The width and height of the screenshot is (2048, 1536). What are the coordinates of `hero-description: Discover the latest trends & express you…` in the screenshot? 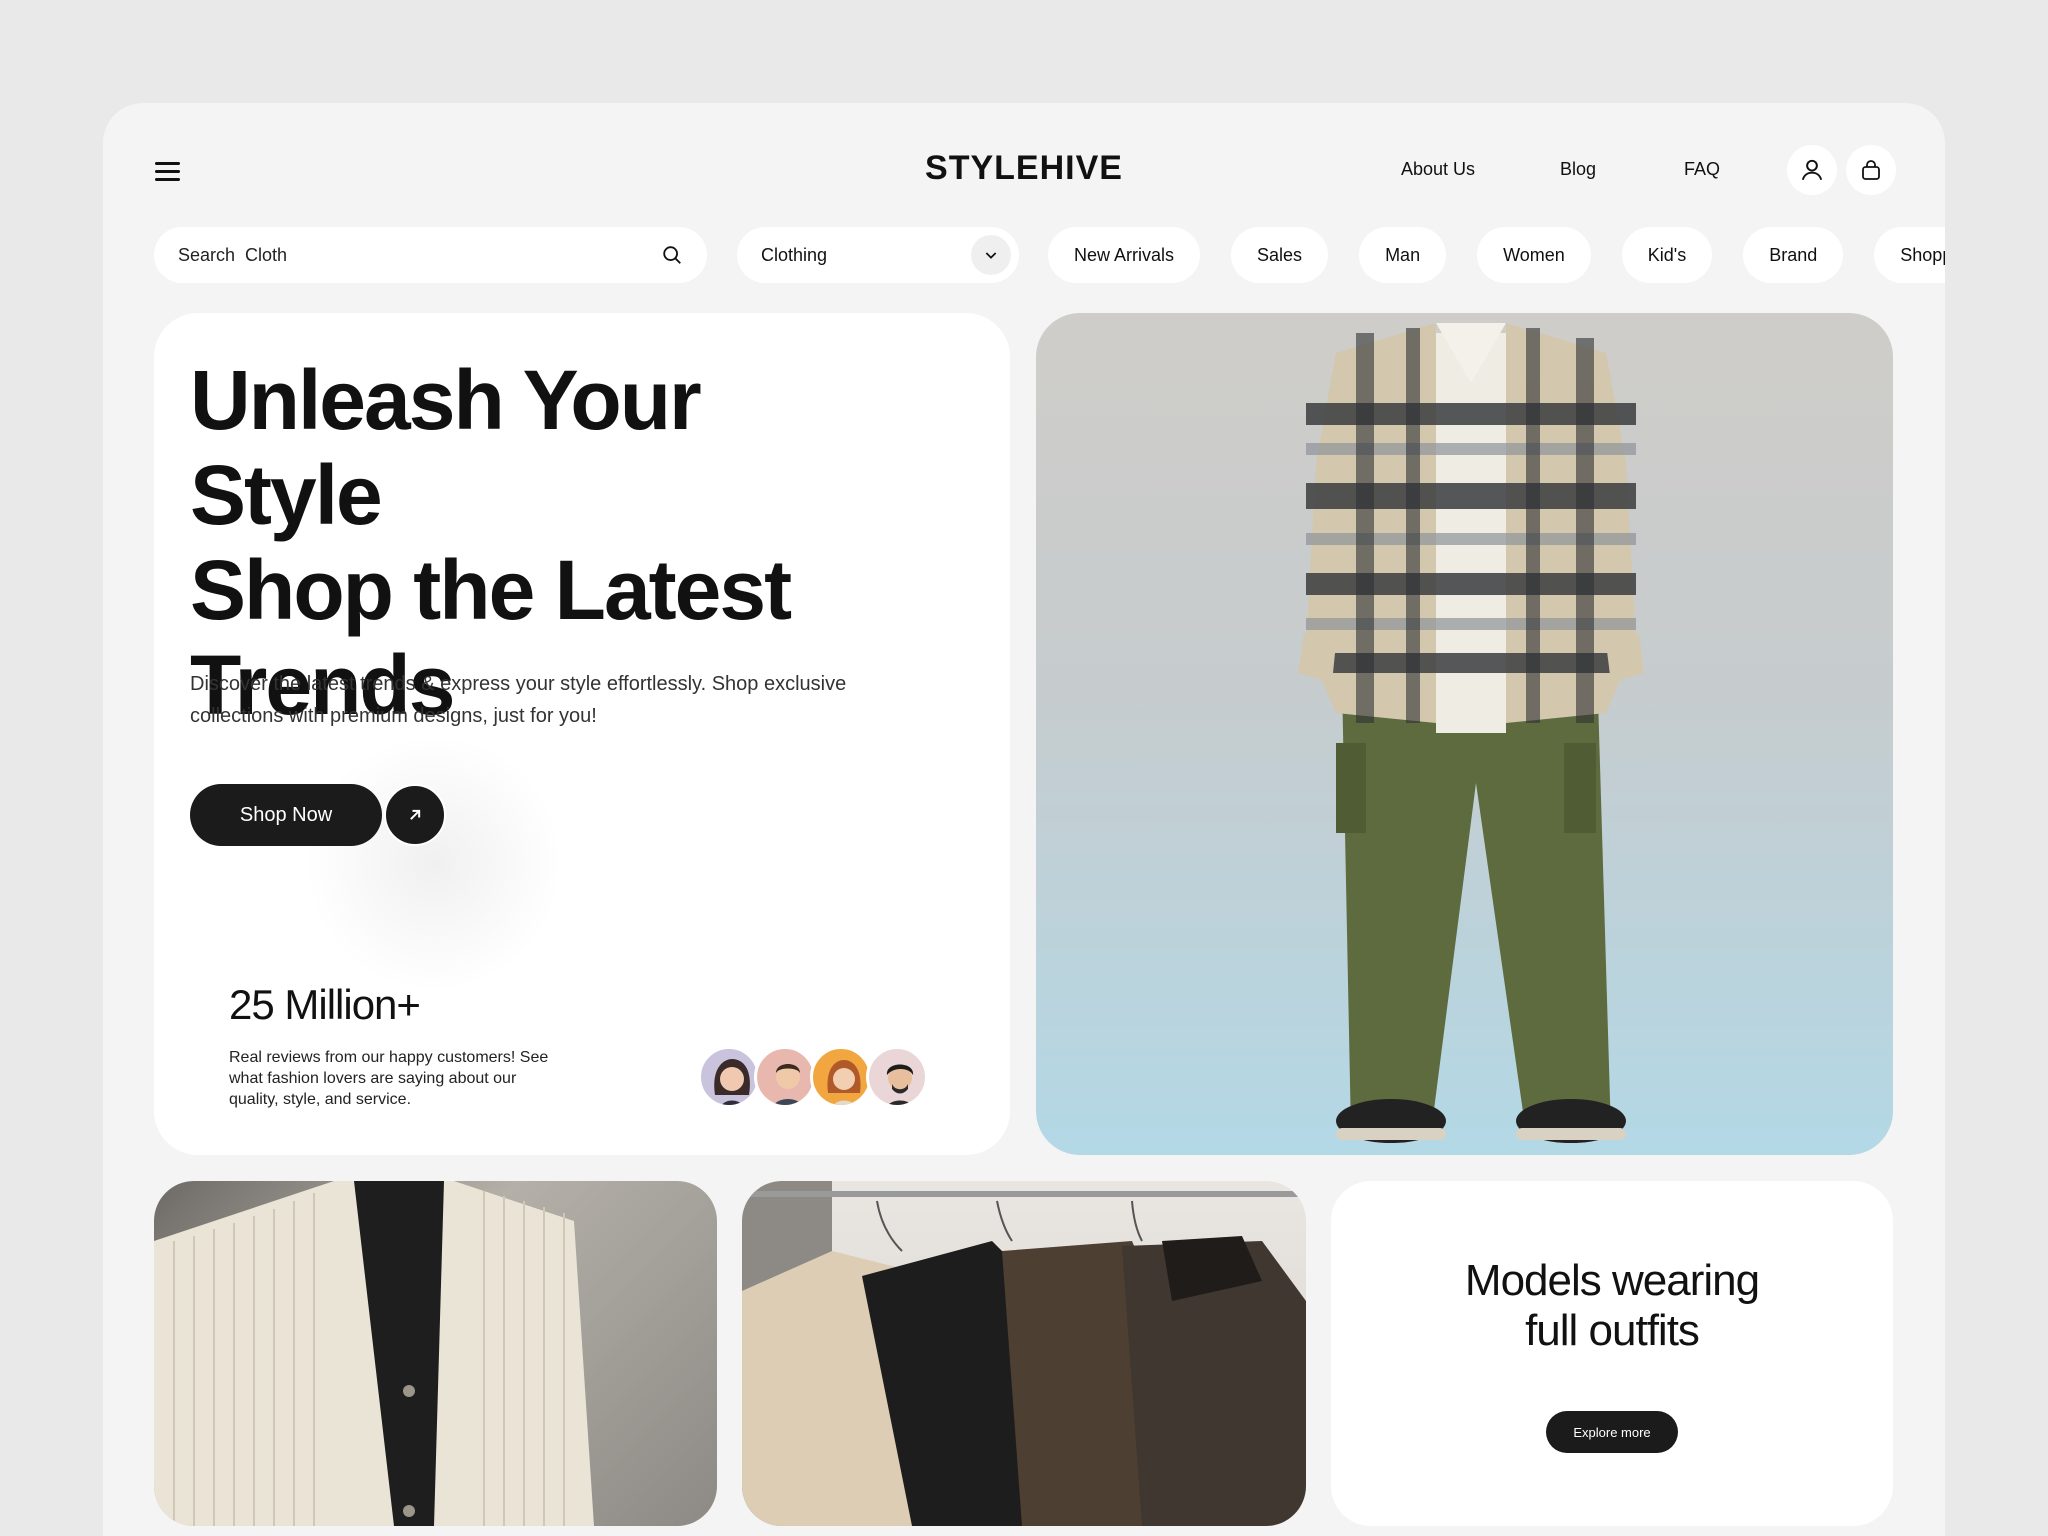 It's located at (518, 700).